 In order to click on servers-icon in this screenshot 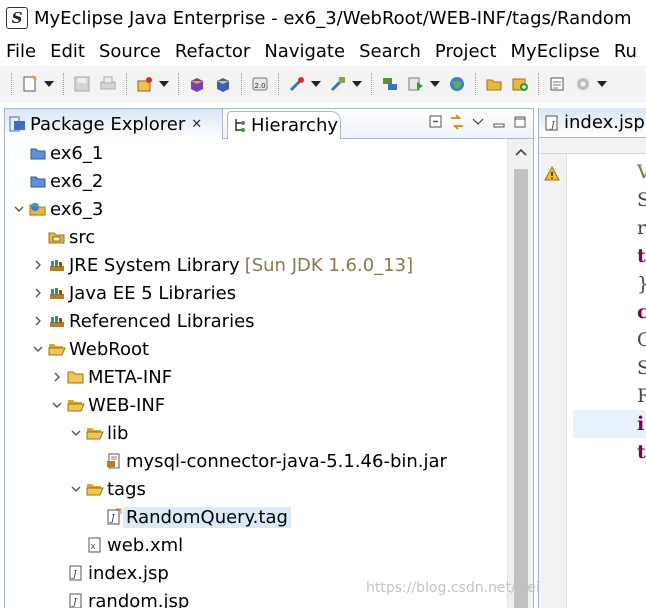, I will do `click(390, 84)`.